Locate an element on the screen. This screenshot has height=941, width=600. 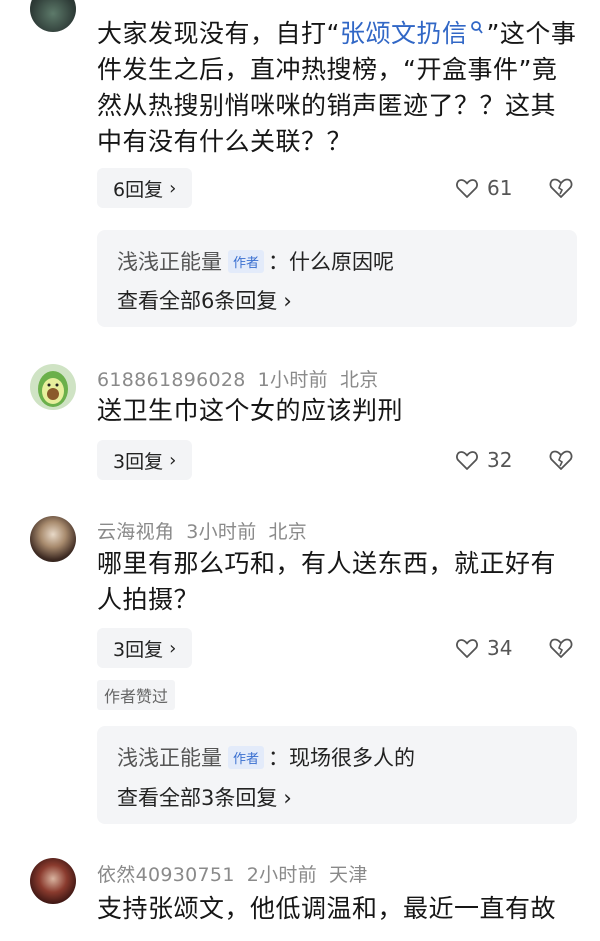
search-icon is located at coordinates (477, 27).